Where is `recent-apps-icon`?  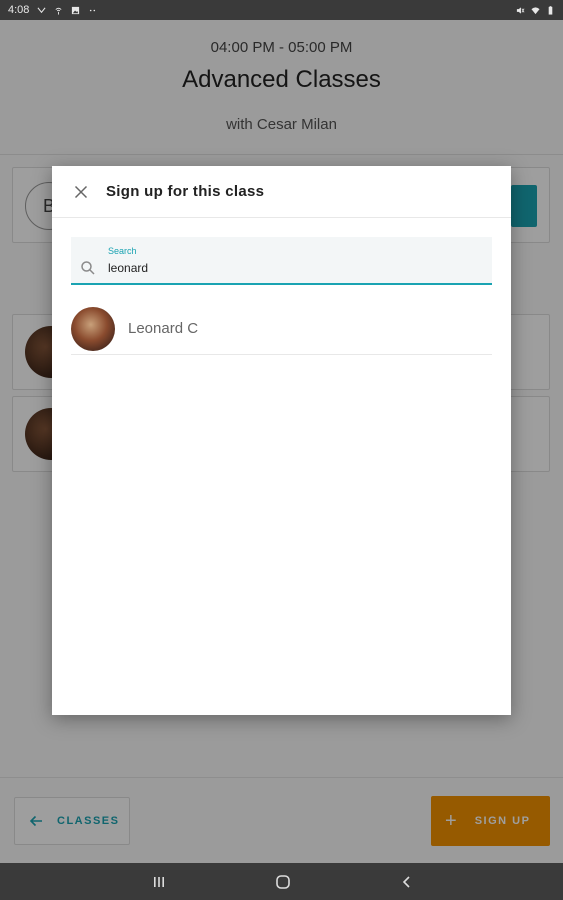 recent-apps-icon is located at coordinates (159, 882).